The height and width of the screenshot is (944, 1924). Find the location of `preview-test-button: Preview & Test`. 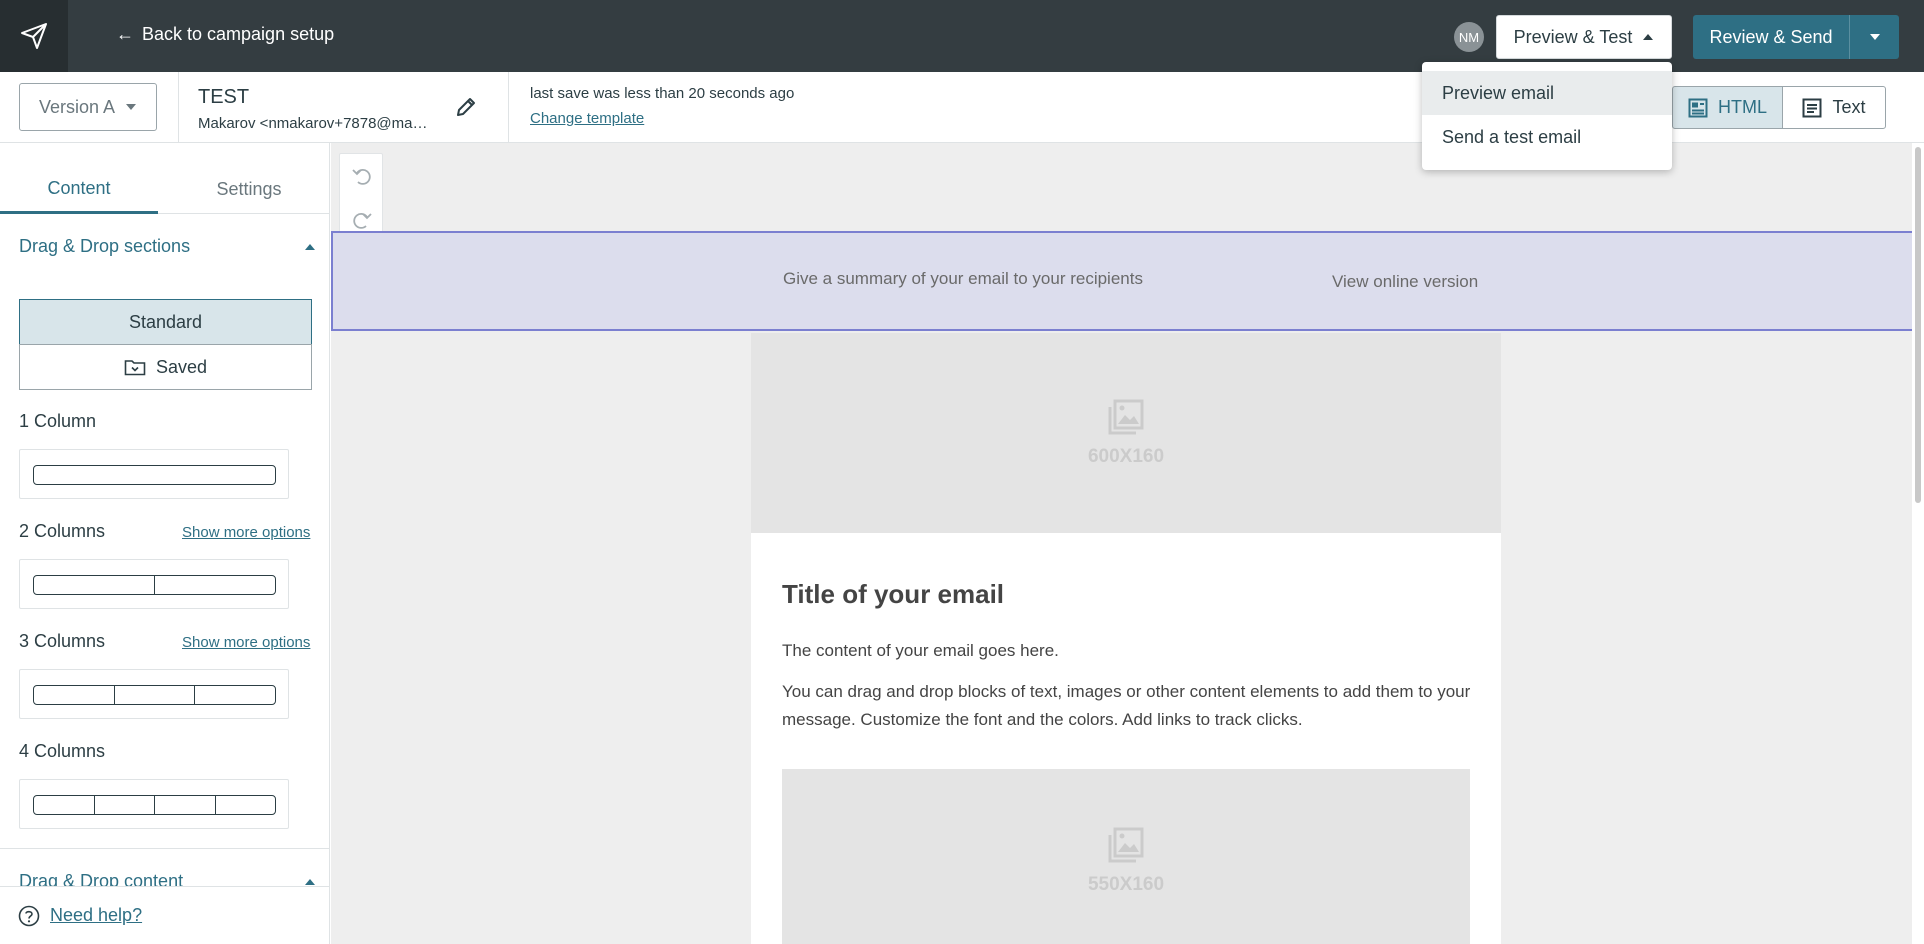

preview-test-button: Preview & Test is located at coordinates (1584, 37).